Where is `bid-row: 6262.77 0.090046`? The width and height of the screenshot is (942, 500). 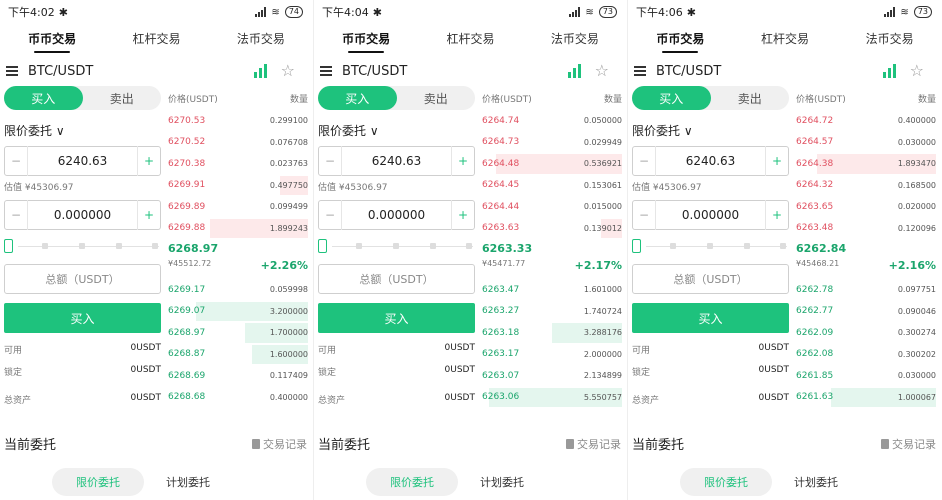
bid-row: 6262.77 0.090046 is located at coordinates (866, 312).